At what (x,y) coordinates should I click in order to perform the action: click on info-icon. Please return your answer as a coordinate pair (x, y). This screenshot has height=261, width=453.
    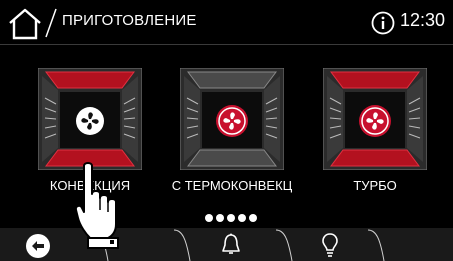
    Looking at the image, I should click on (383, 23).